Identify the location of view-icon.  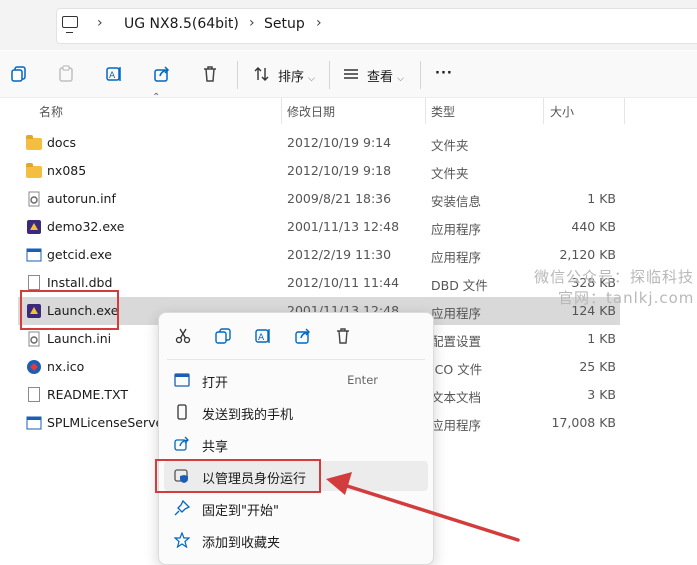
(352, 75).